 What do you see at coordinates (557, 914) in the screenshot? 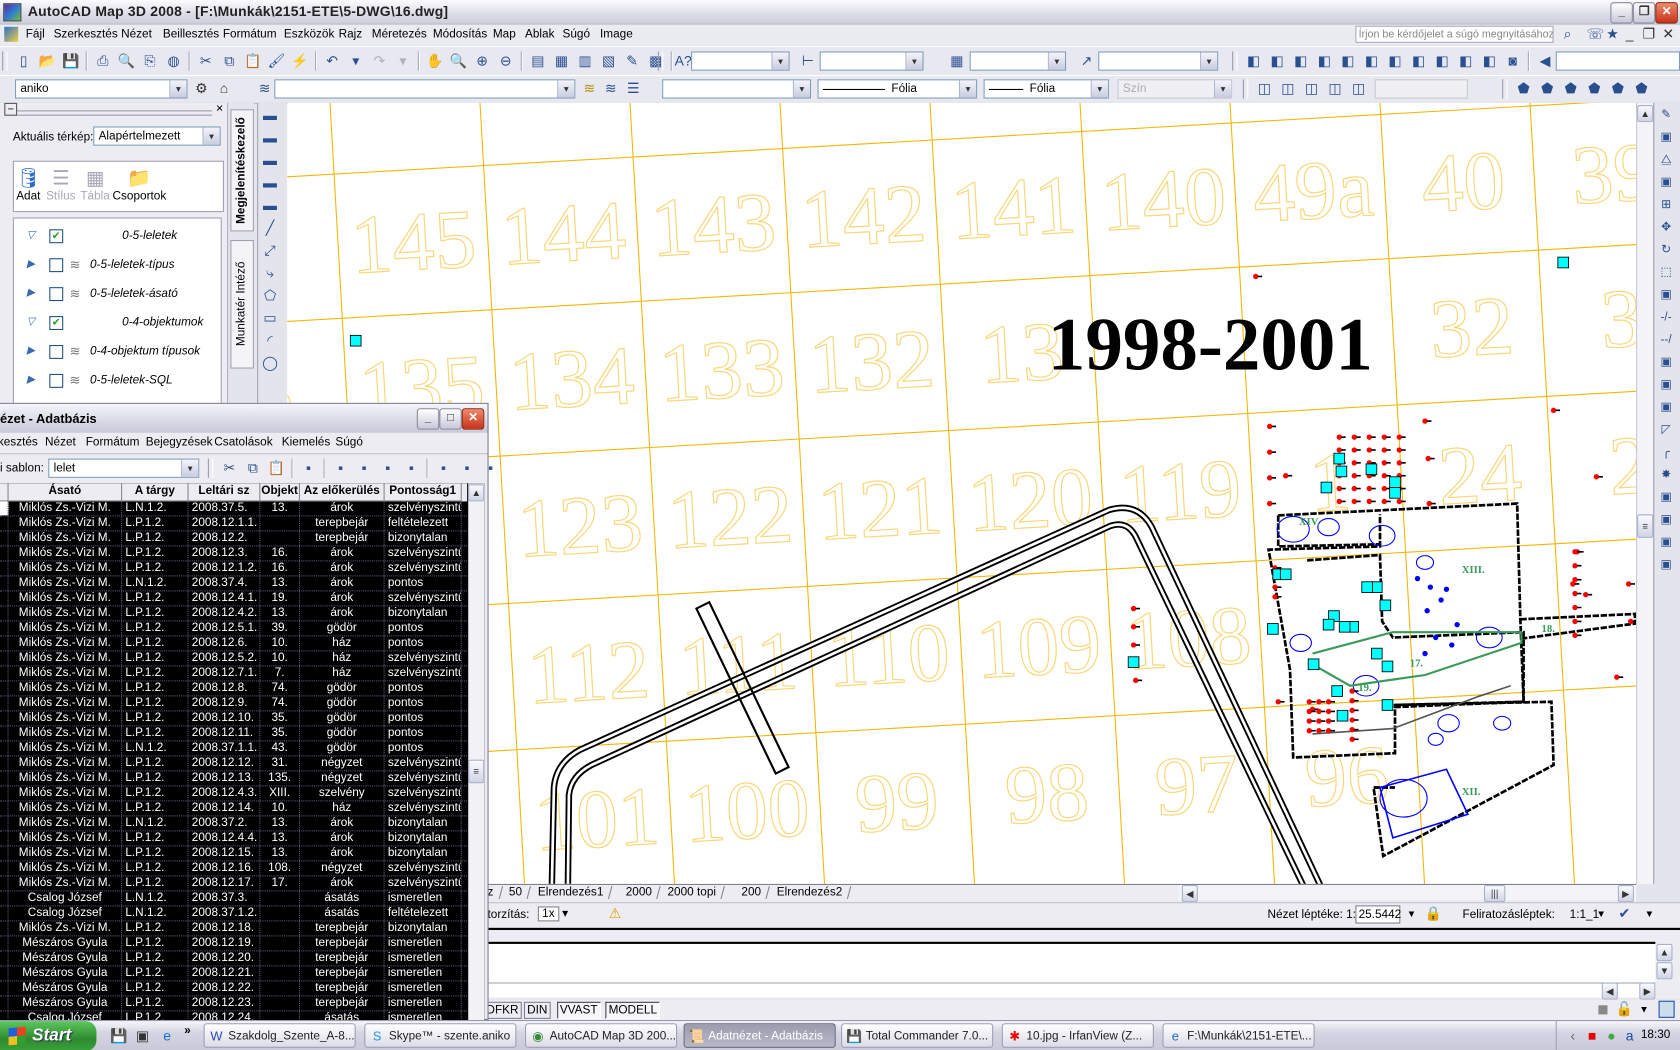
I see `distortion-select: 1x ▾` at bounding box center [557, 914].